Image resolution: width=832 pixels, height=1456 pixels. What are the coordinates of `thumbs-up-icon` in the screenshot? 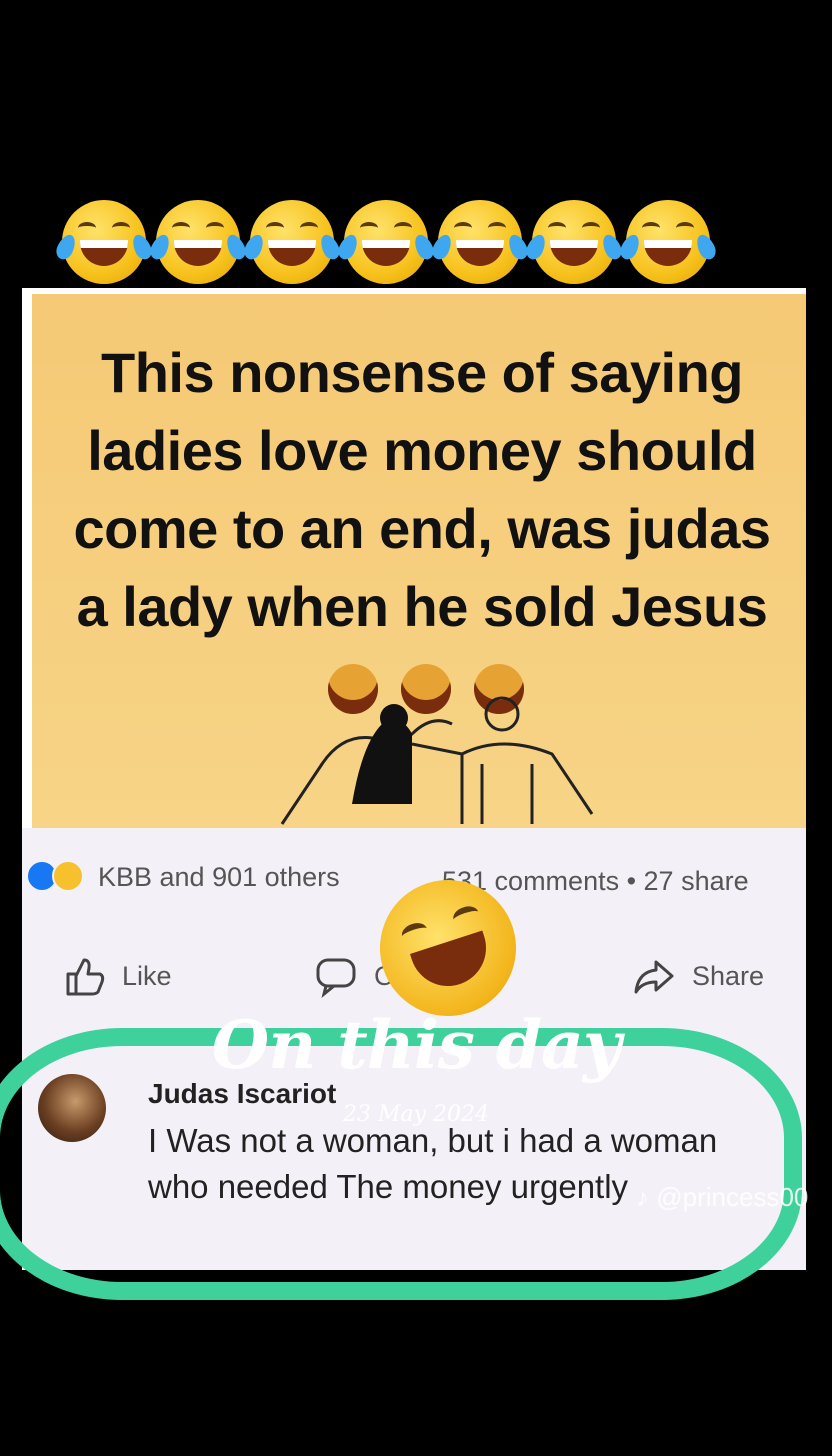 It's located at (85, 977).